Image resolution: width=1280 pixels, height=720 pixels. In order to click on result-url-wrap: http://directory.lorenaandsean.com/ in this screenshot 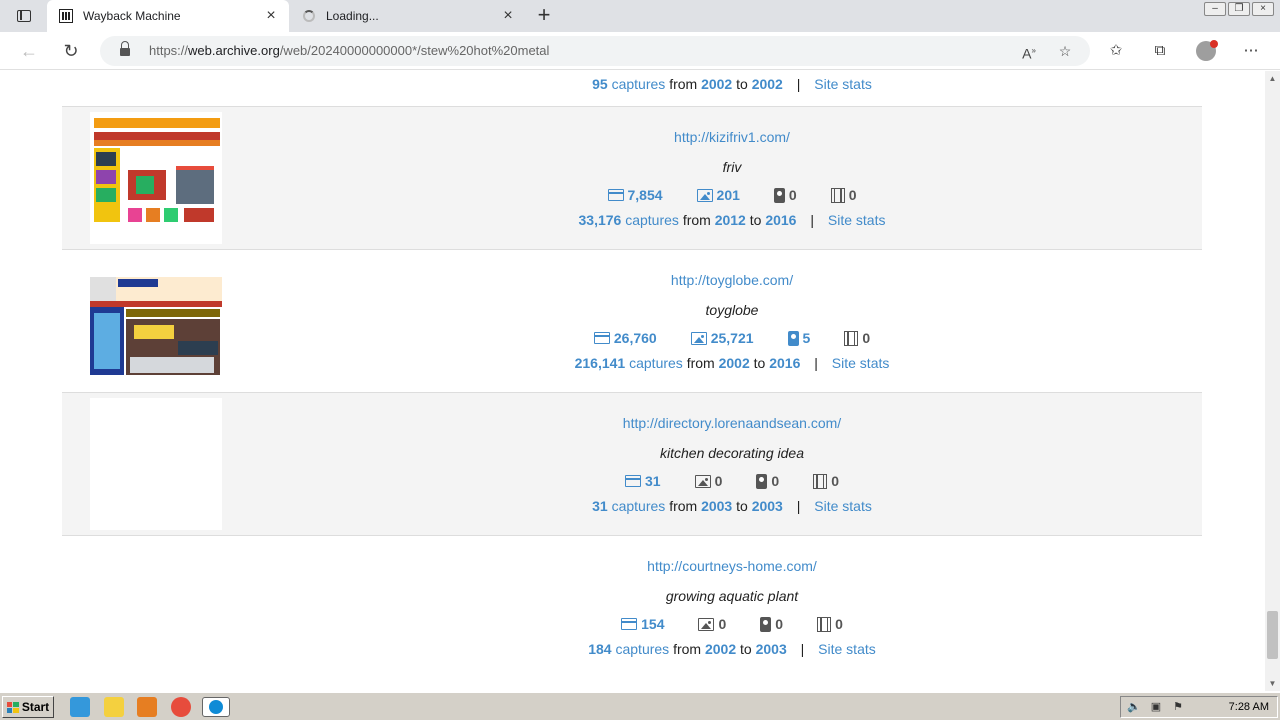, I will do `click(732, 423)`.